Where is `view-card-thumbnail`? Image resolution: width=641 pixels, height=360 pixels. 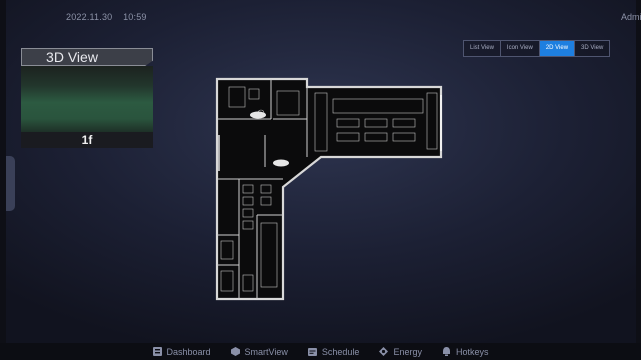
view-card-thumbnail is located at coordinates (87, 99).